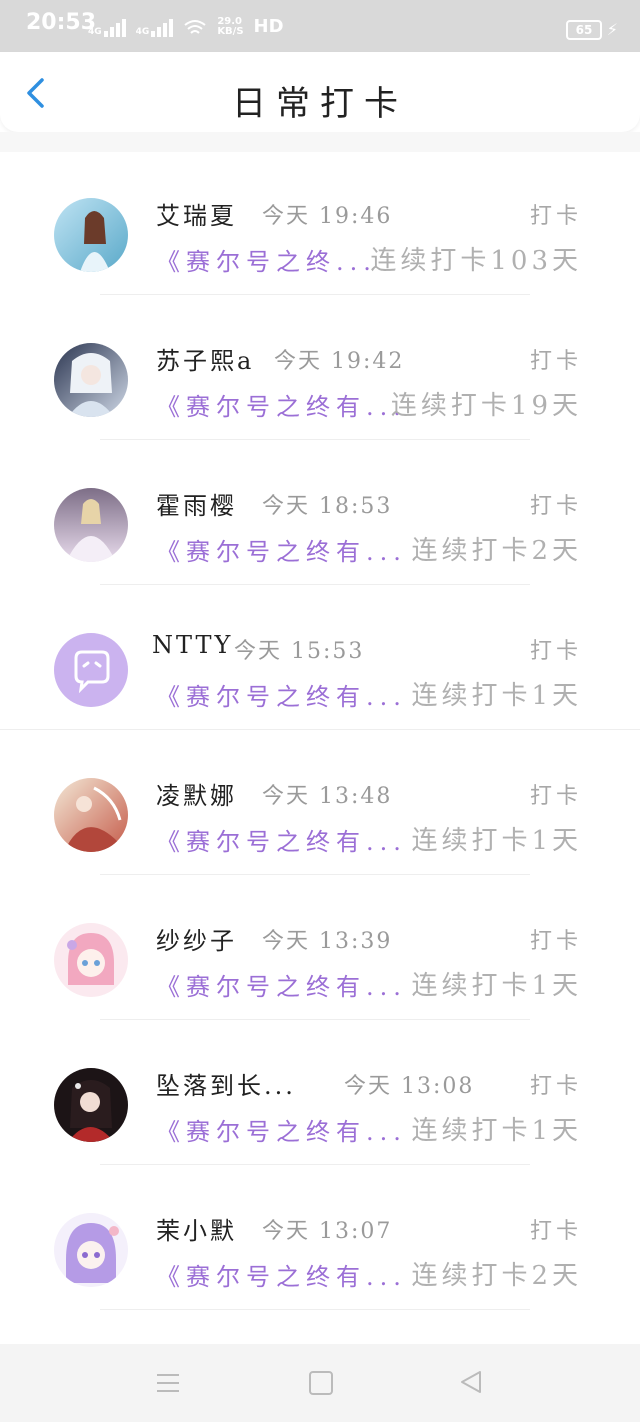 Image resolution: width=640 pixels, height=1422 pixels. Describe the element at coordinates (268, 26) in the screenshot. I see `hd-indicator: HD` at that location.